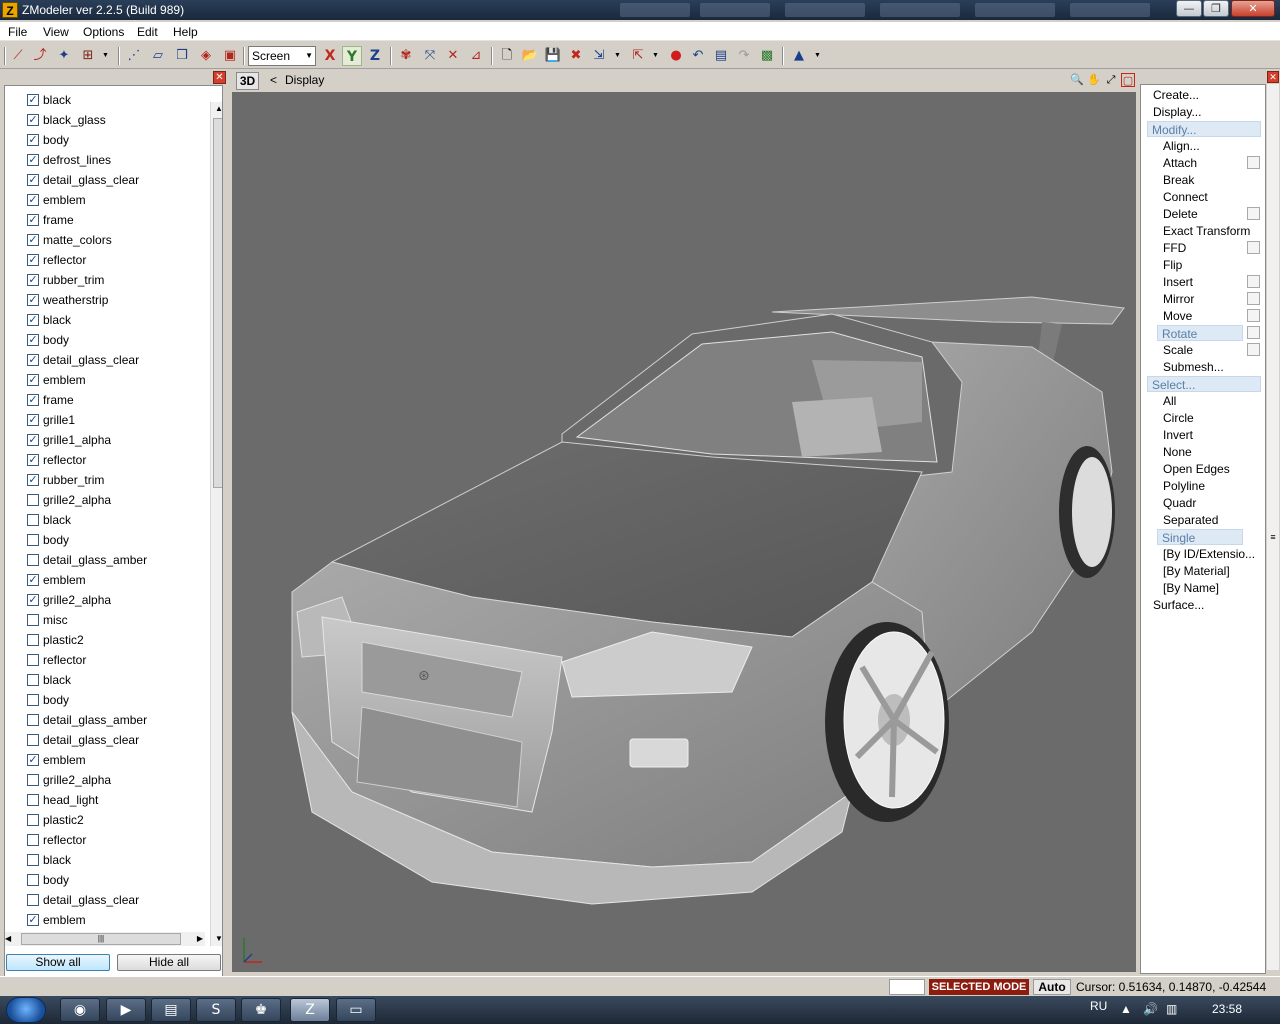  I want to click on select-edge-icon: ⤴, so click(40, 56).